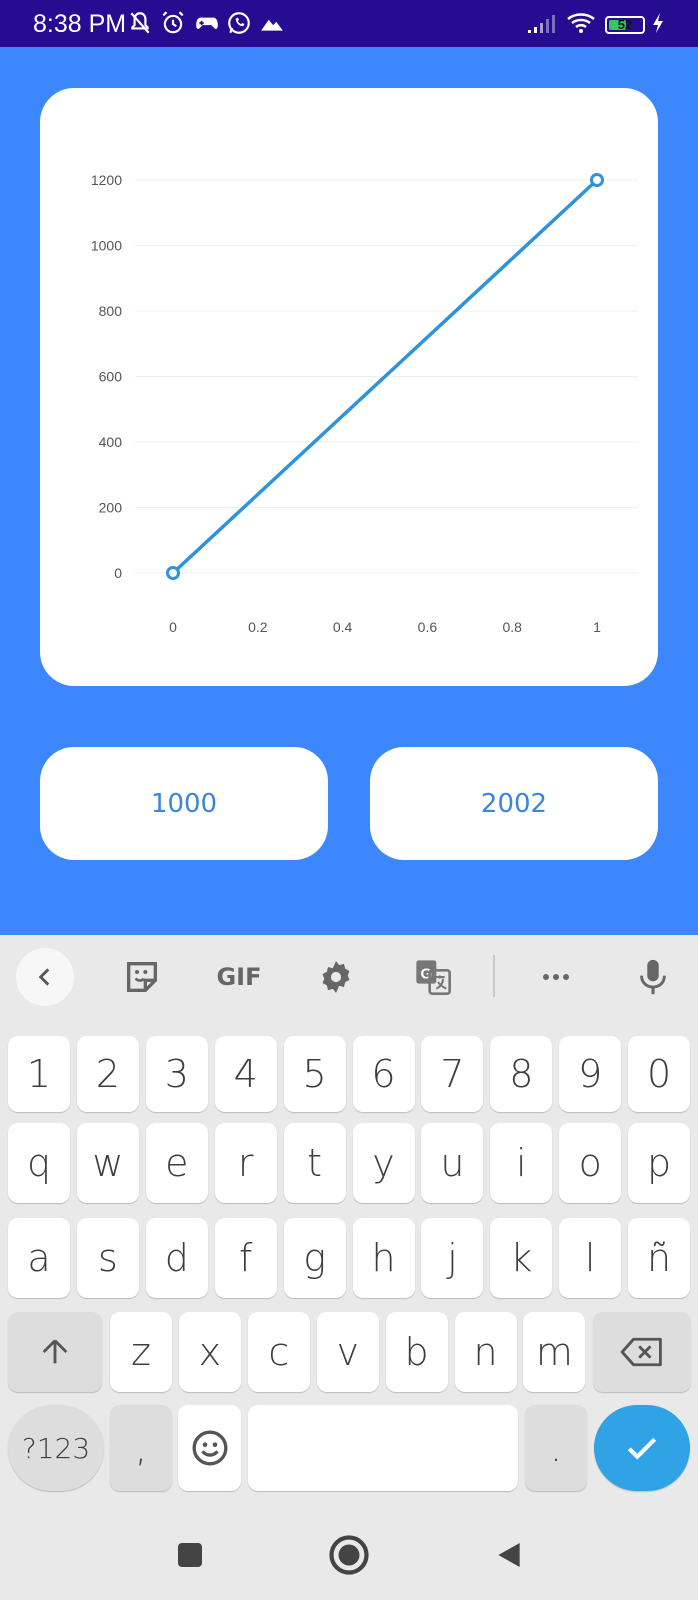  What do you see at coordinates (541, 24) in the screenshot?
I see `signal-icon` at bounding box center [541, 24].